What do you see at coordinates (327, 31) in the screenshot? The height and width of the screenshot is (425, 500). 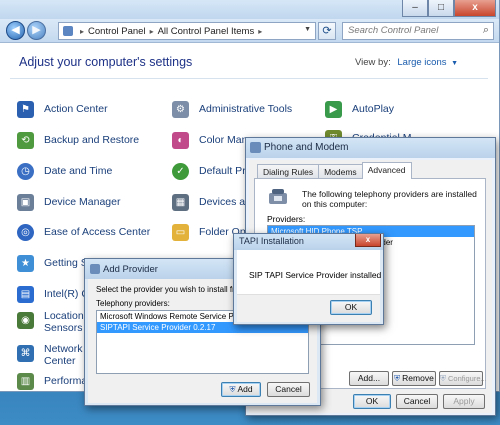 I see `refresh-button: ⟳` at bounding box center [327, 31].